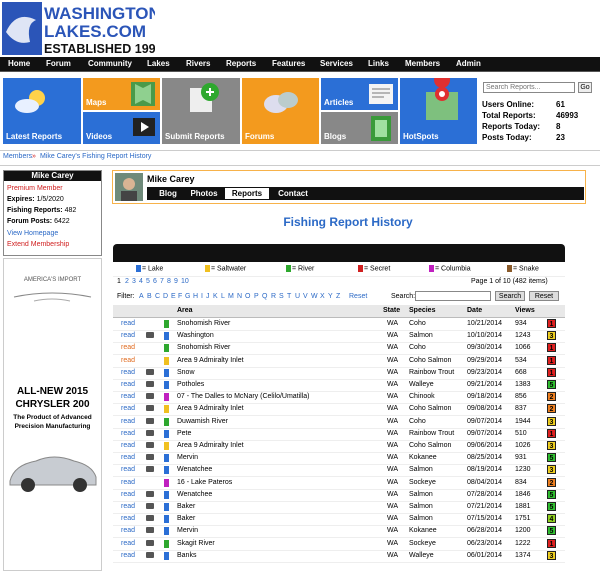  What do you see at coordinates (215, 296) in the screenshot?
I see `filter-letter: K` at bounding box center [215, 296].